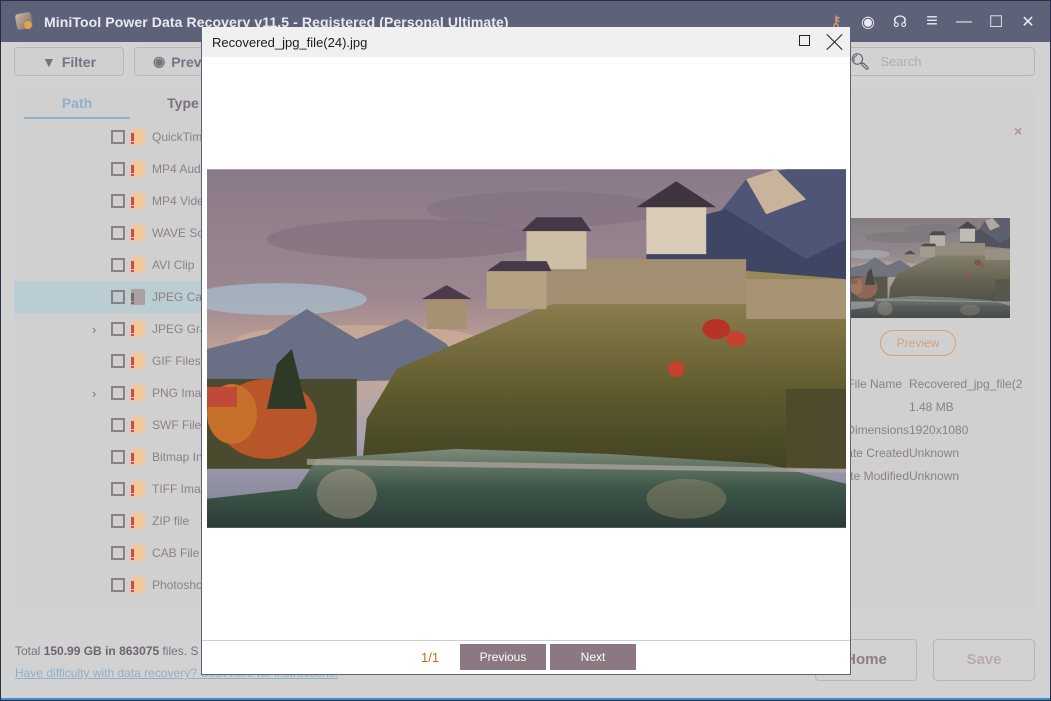 This screenshot has height=701, width=1051. I want to click on next-button: Next, so click(593, 657).